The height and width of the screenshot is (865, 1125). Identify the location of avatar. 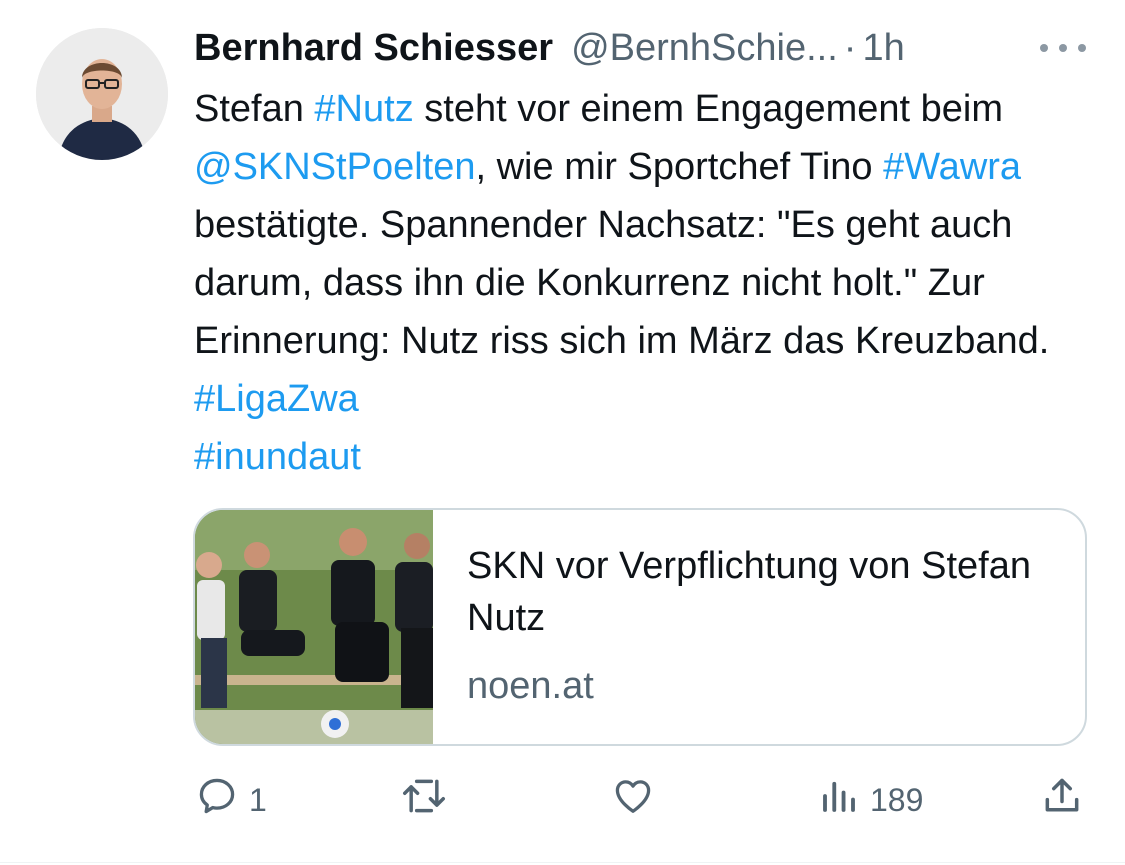
(102, 94).